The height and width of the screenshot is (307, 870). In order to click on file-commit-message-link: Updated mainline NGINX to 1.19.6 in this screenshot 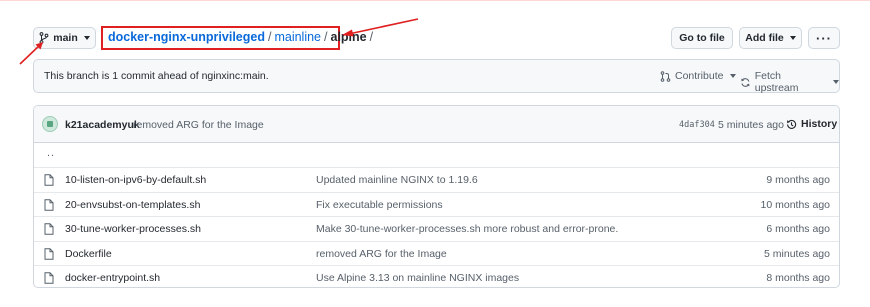, I will do `click(397, 180)`.